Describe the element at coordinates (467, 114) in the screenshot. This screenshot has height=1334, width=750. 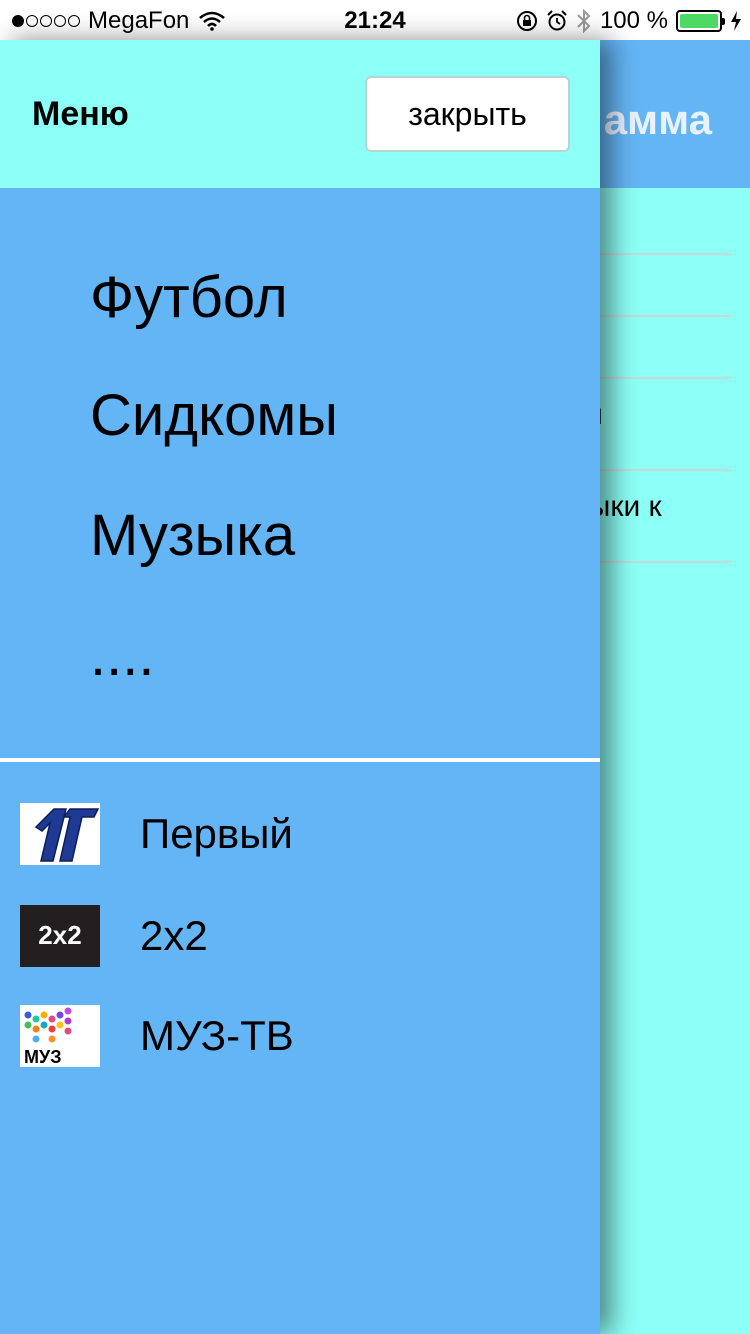
I see `close-button: закрыть` at that location.